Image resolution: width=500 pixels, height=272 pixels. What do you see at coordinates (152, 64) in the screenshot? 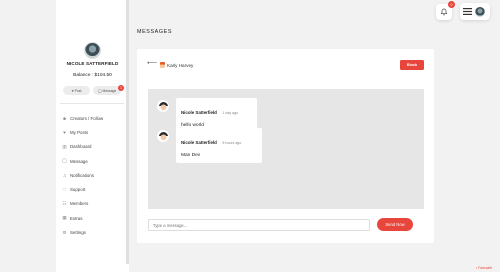
I see `back-arrow-icon: ⟵` at bounding box center [152, 64].